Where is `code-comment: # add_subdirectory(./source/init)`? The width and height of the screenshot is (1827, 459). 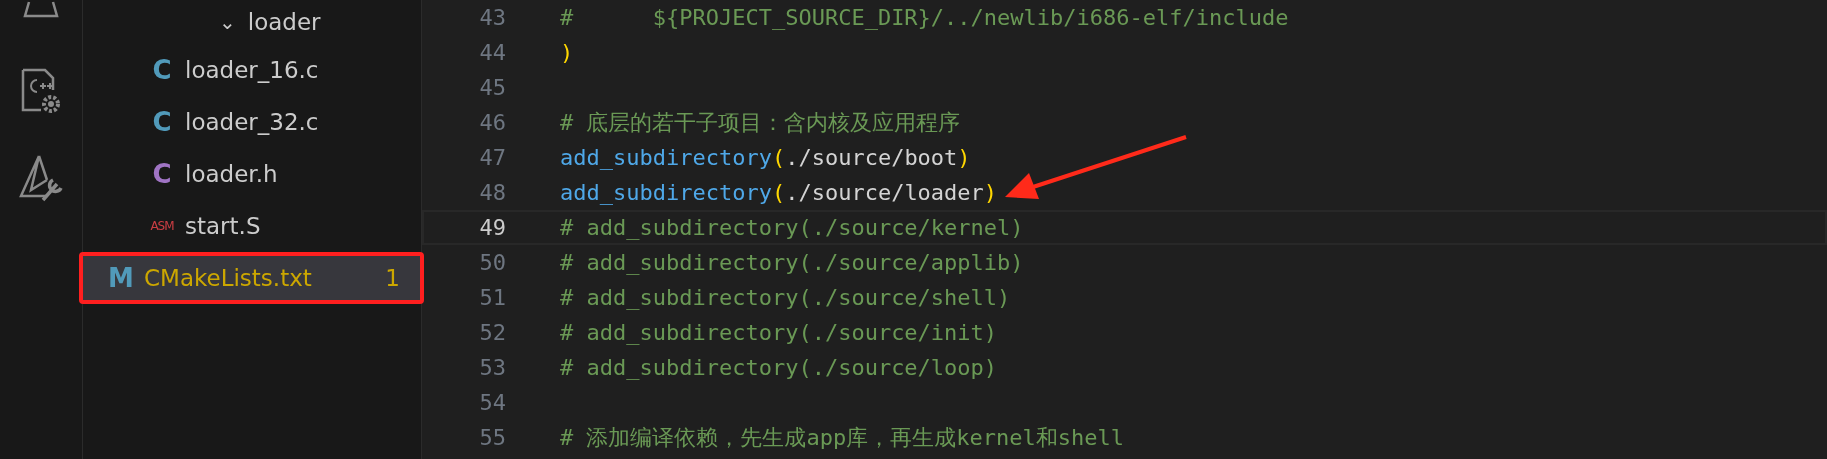 code-comment: # add_subdirectory(./source/init) is located at coordinates (779, 332).